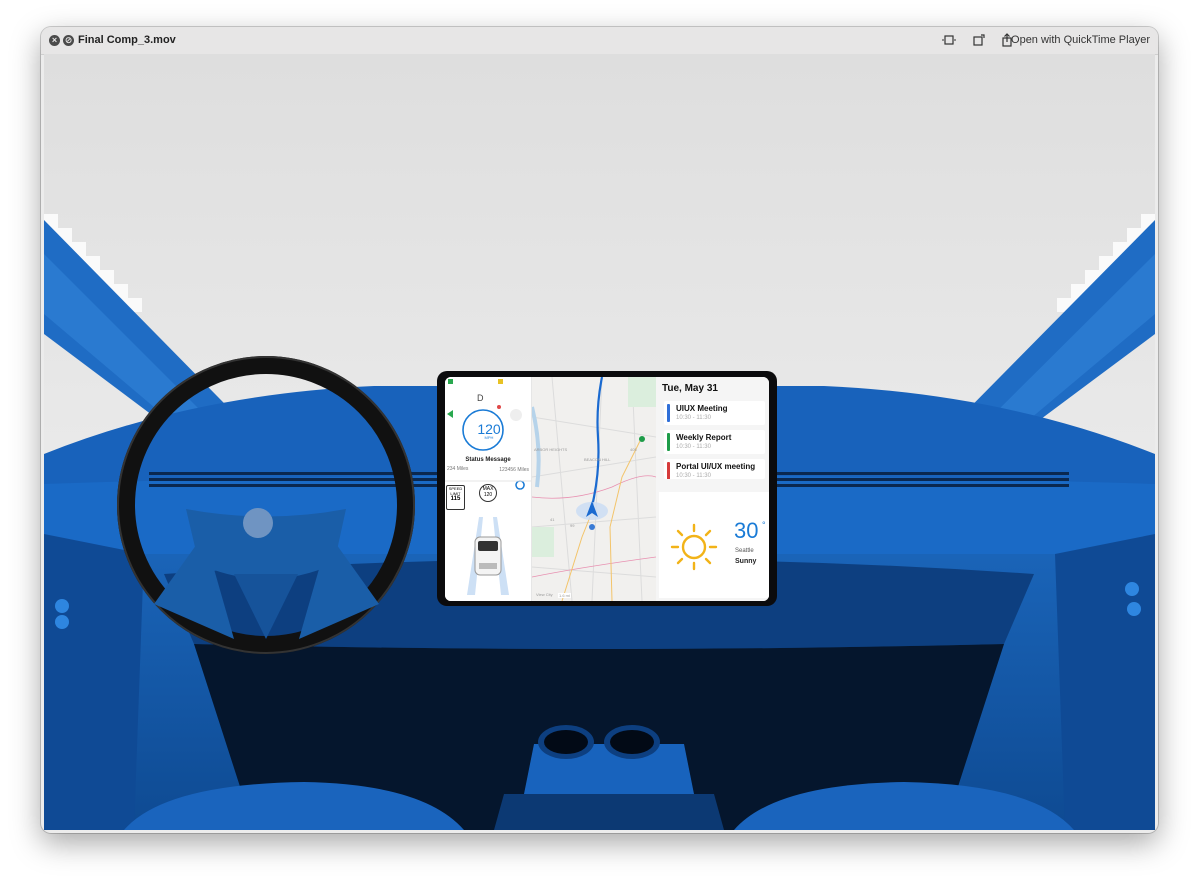  I want to click on open-with-quicktime-button: Open with QuickTime Player, so click(1080, 40).